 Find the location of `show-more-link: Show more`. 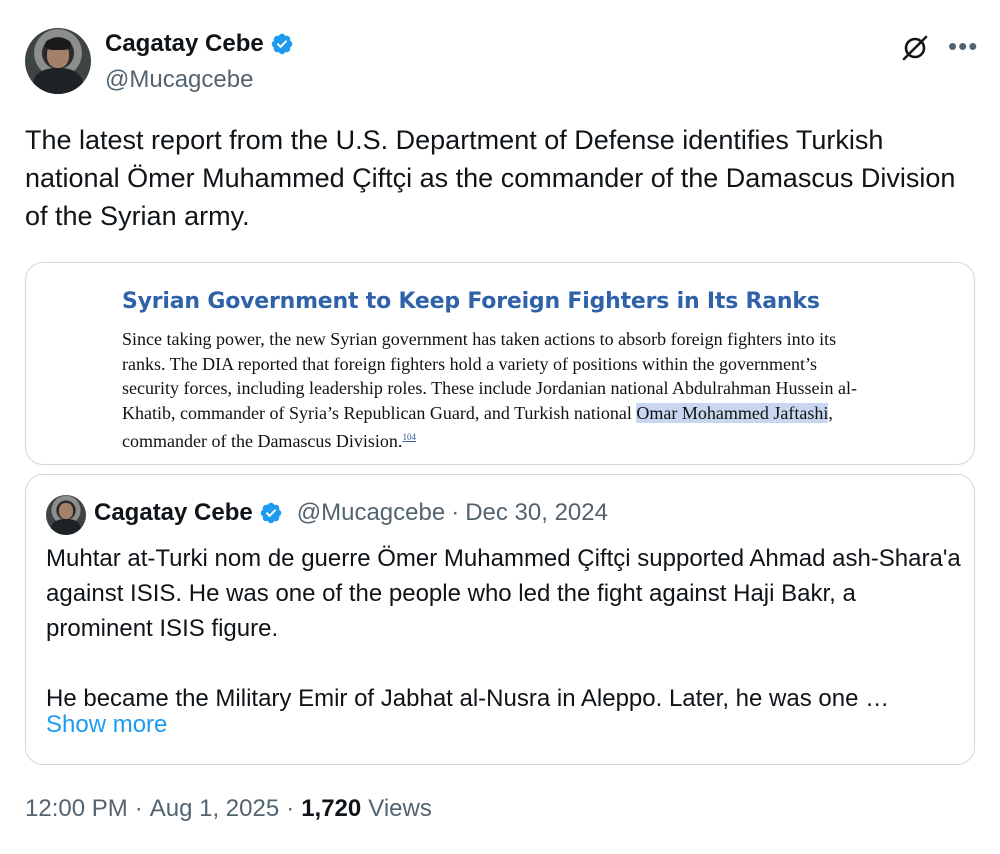

show-more-link: Show more is located at coordinates (106, 725).